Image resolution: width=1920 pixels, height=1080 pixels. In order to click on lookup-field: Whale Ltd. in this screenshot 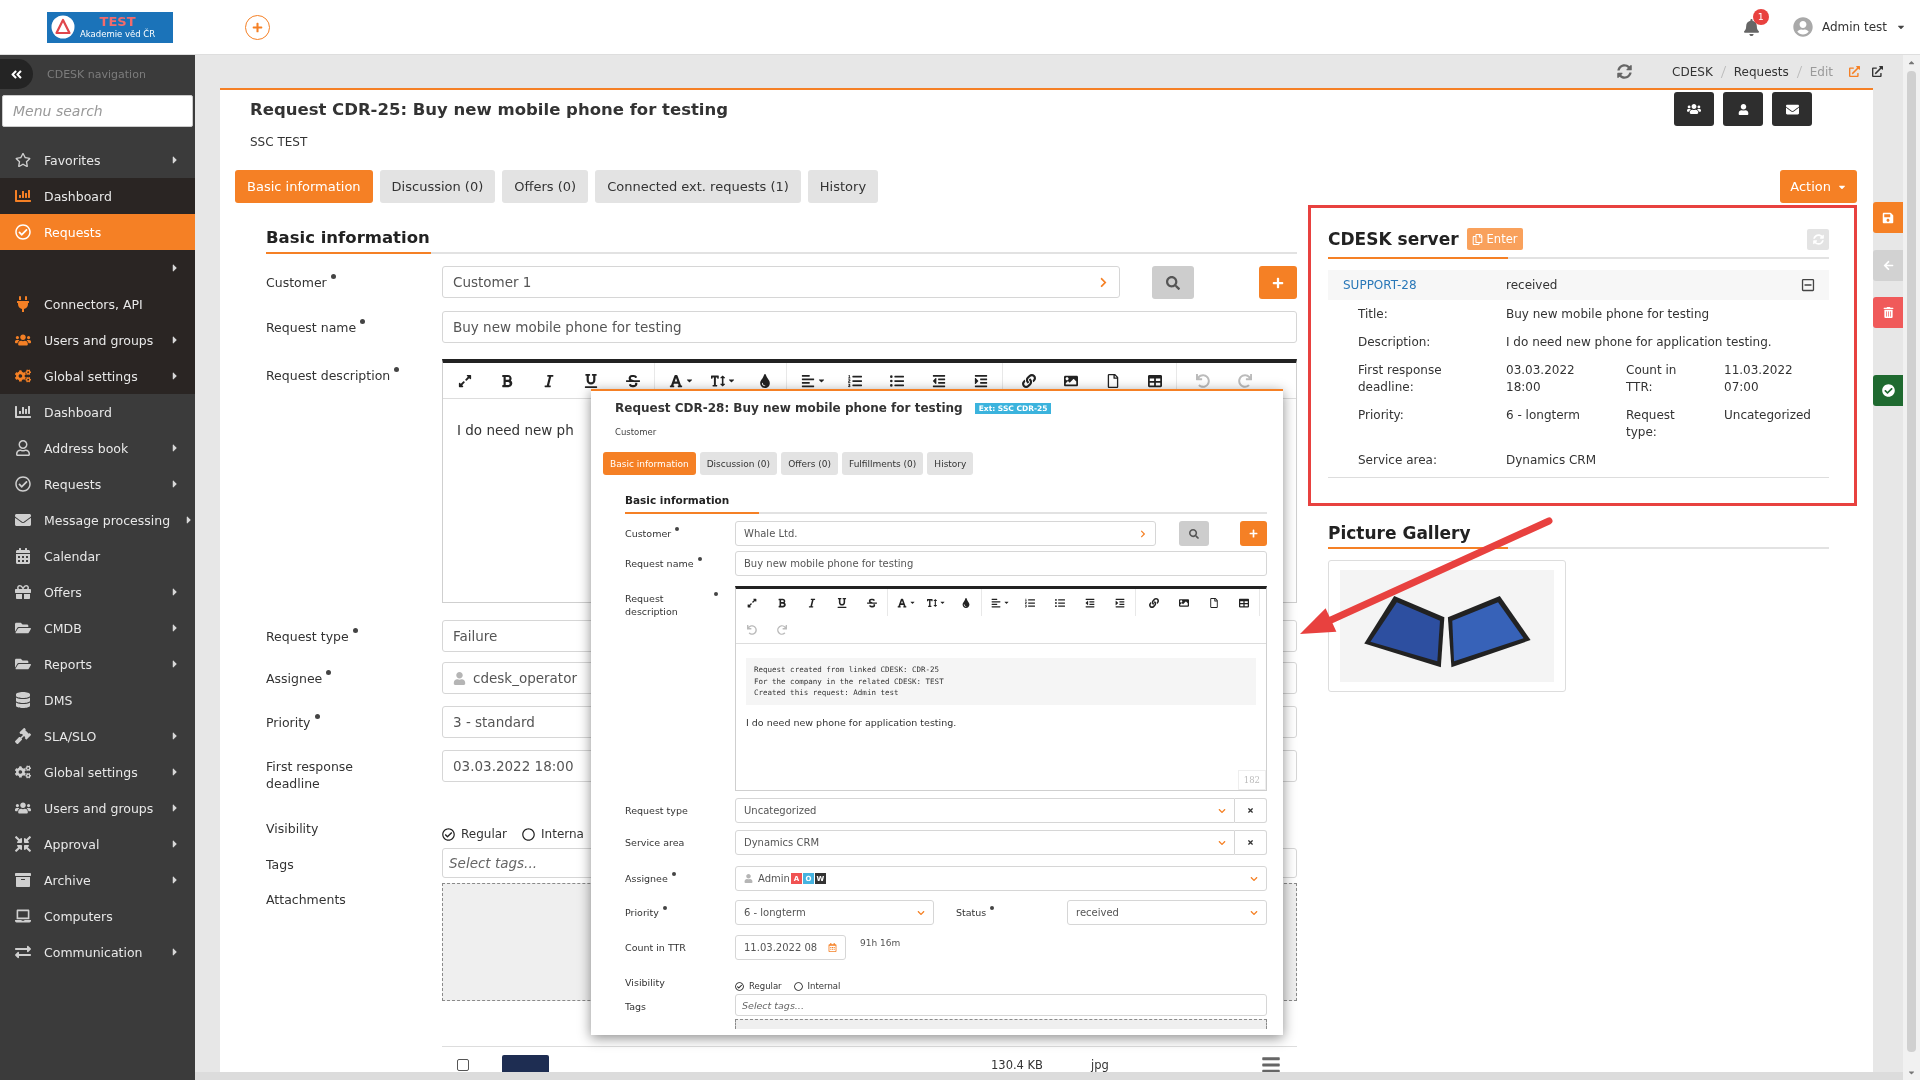, I will do `click(945, 533)`.